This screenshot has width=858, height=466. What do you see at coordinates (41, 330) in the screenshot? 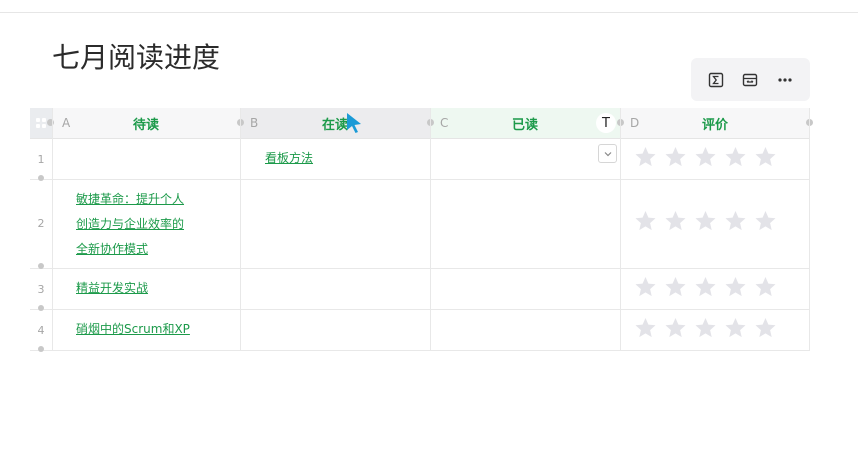
I see `row-number: 4` at bounding box center [41, 330].